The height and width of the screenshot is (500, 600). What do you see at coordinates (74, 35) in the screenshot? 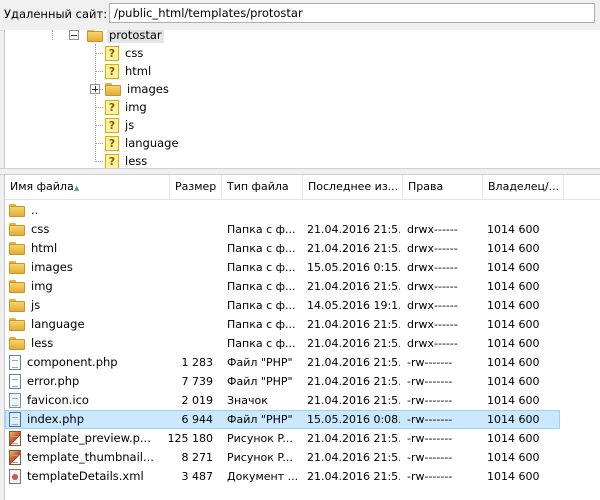
I see `collapse-protostar-icon` at bounding box center [74, 35].